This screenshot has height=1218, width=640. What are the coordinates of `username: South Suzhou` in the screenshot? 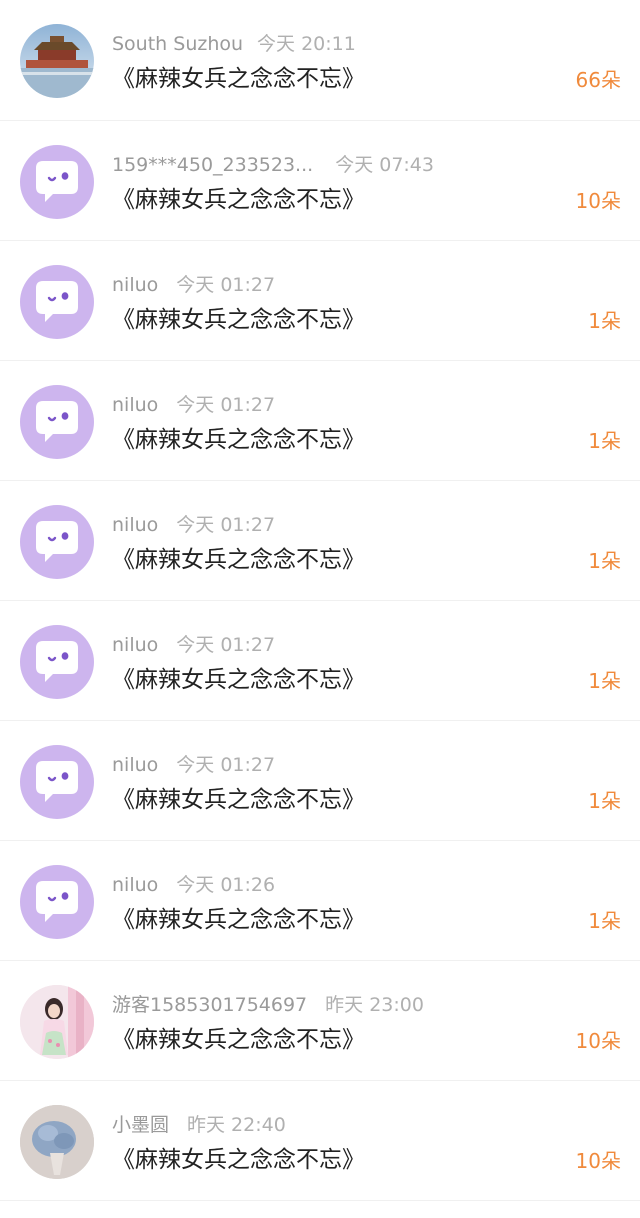 It's located at (177, 44).